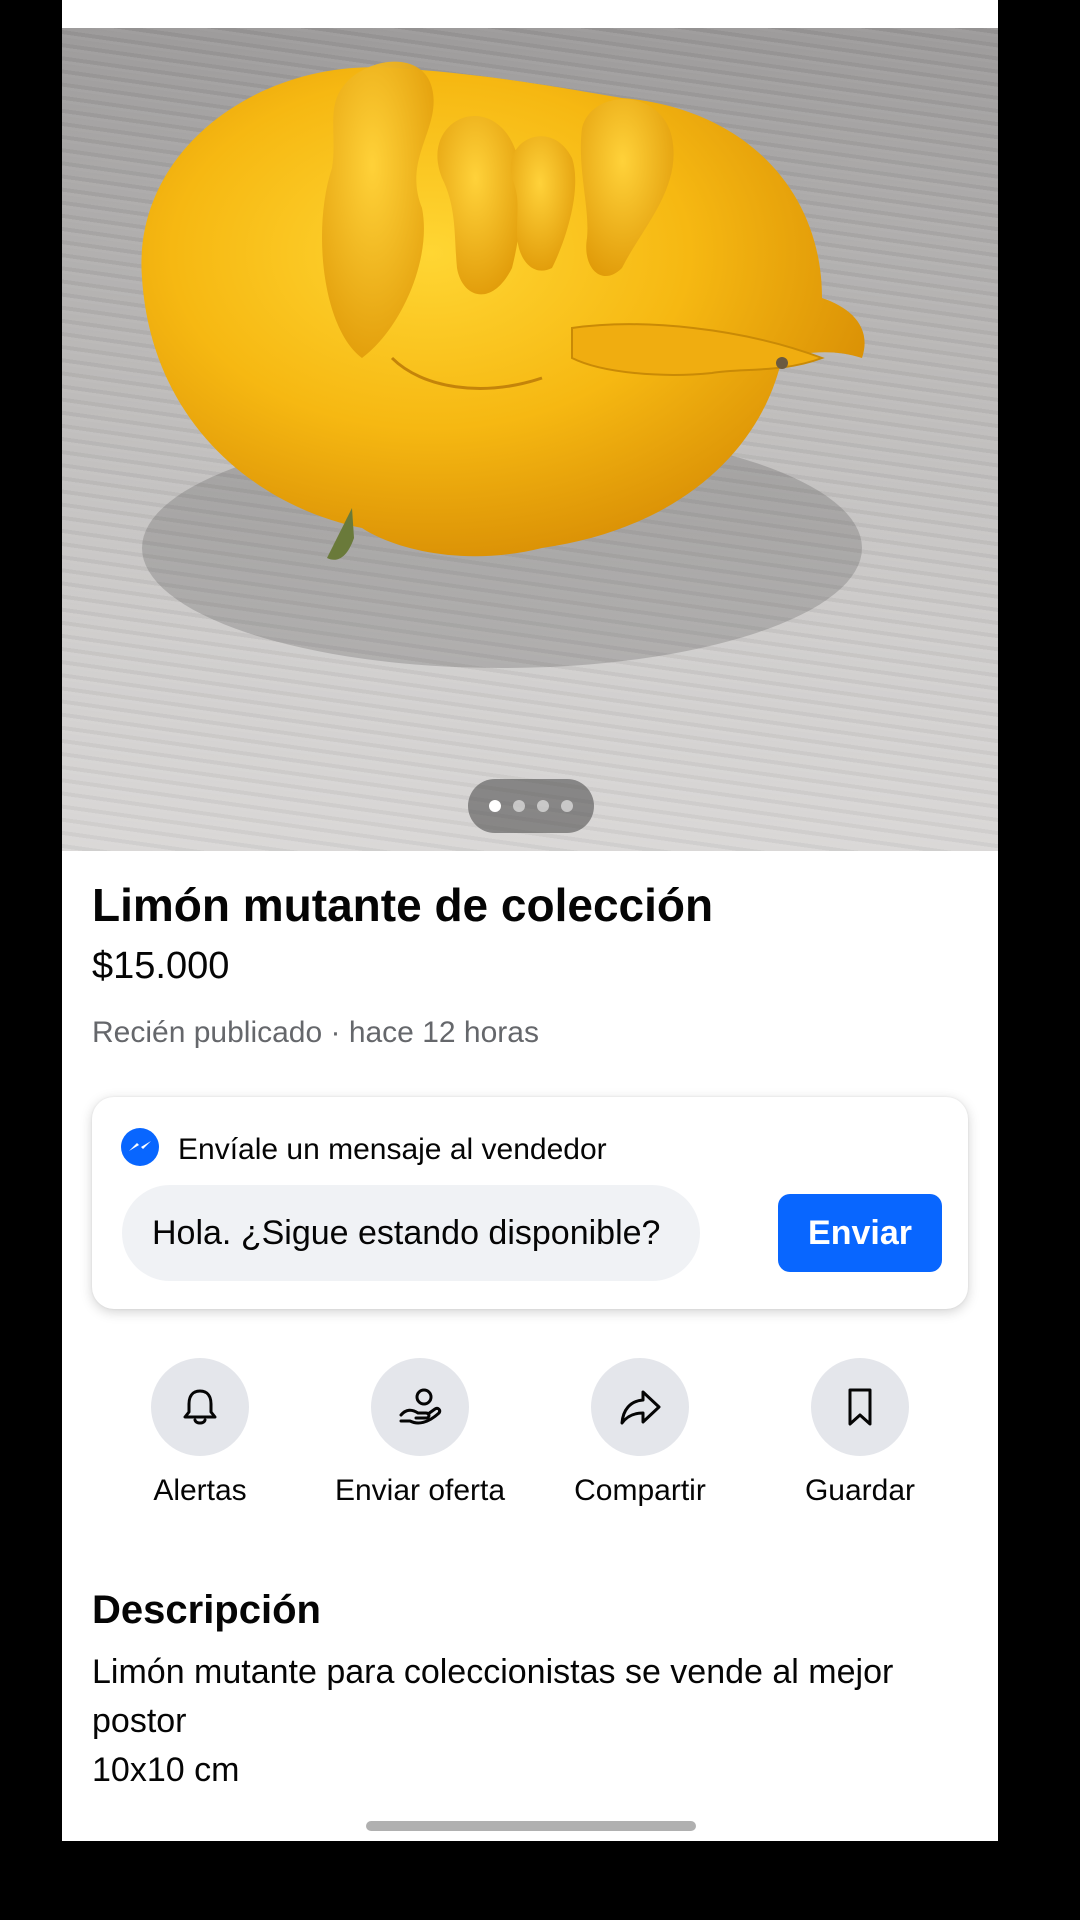 This screenshot has width=1080, height=1920. I want to click on listing-posted-time: Recién publicado · hace 12 horas, so click(315, 1032).